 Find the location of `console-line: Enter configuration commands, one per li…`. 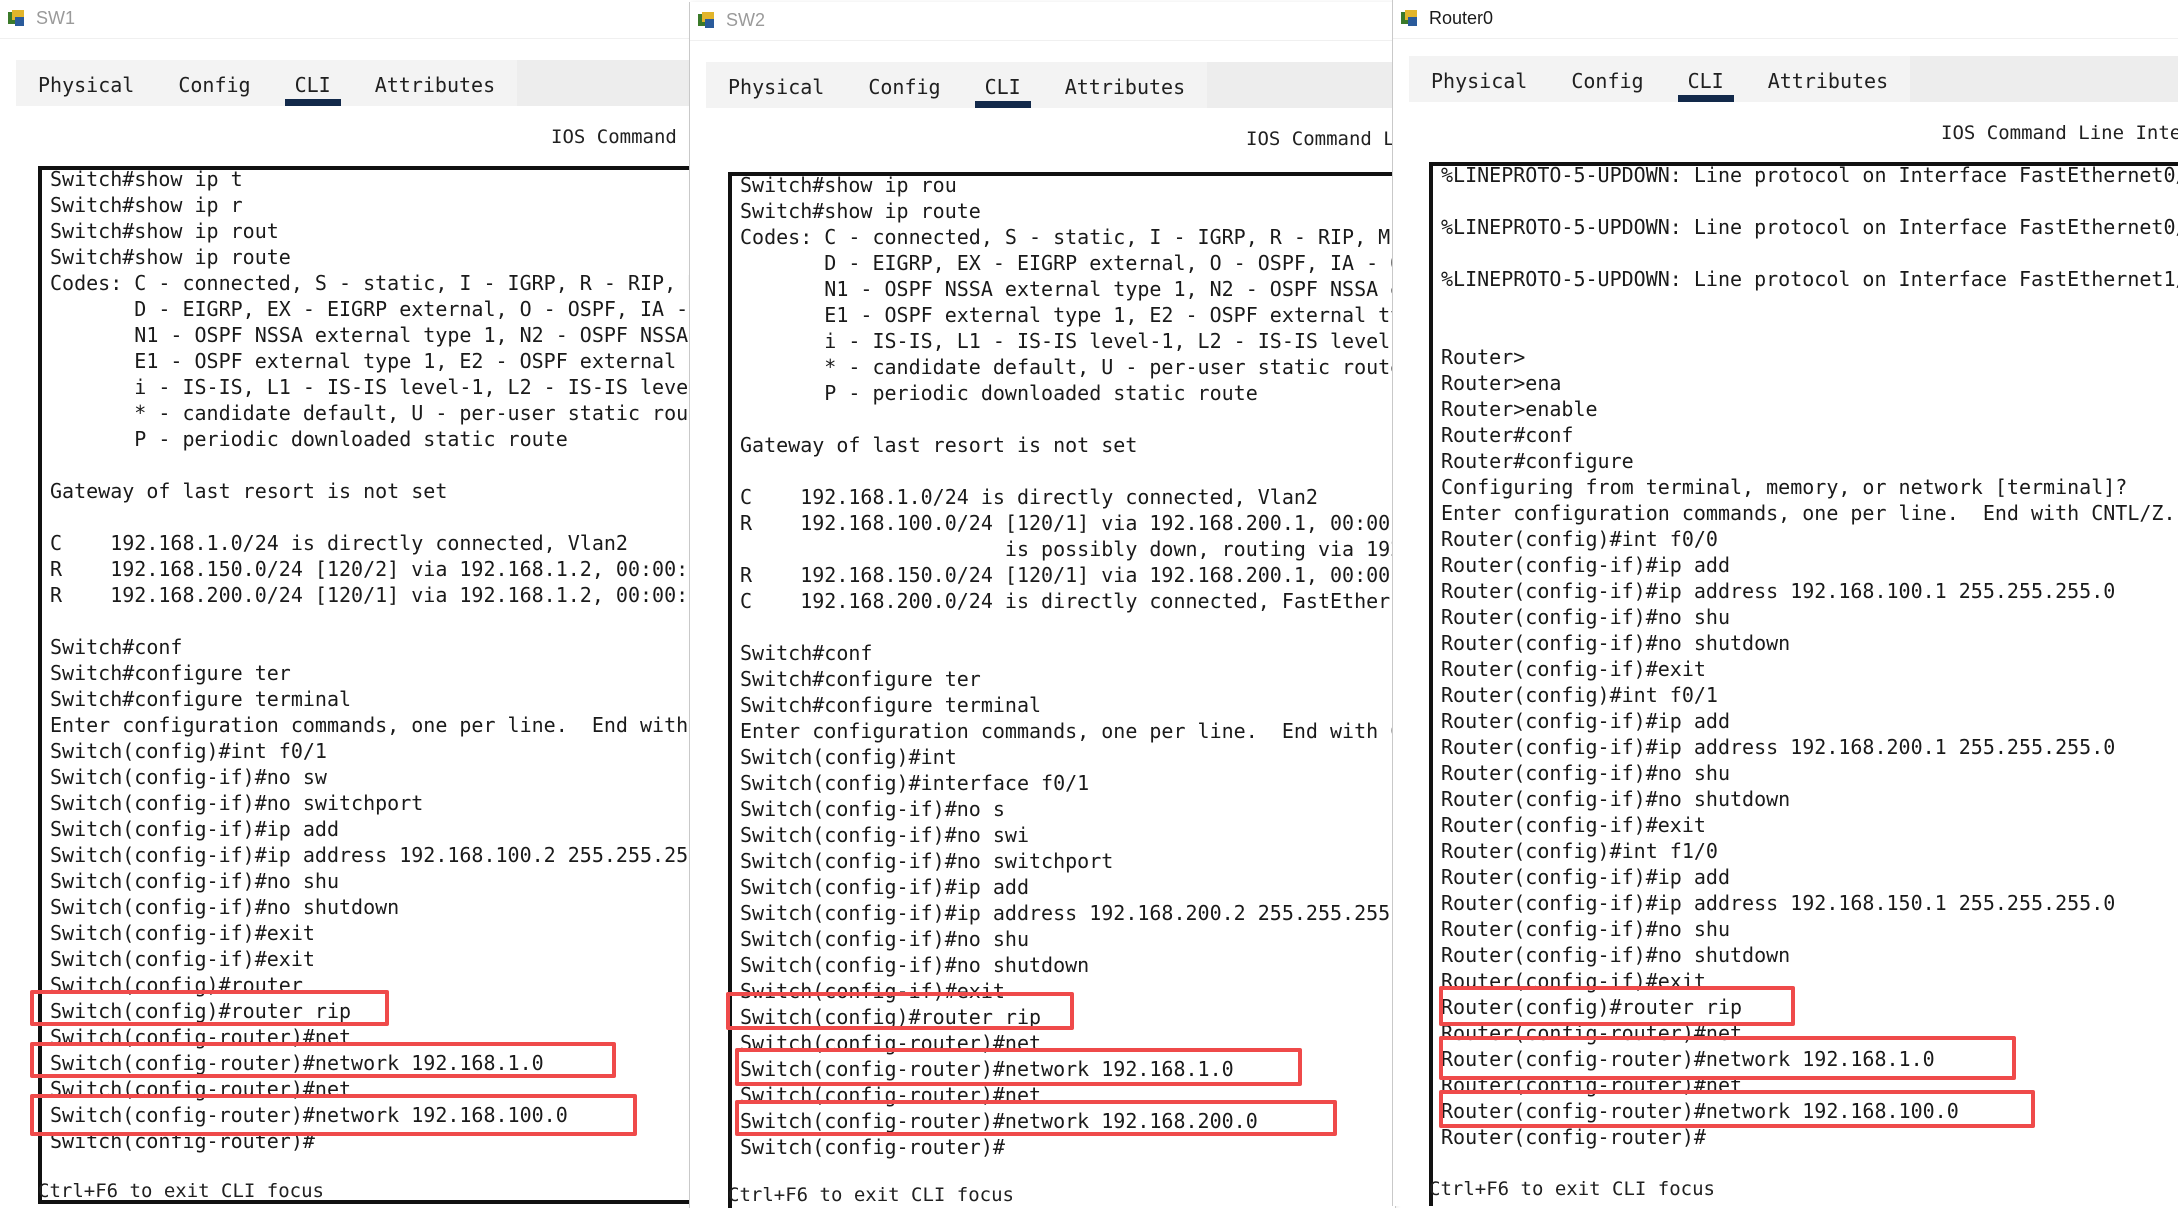

console-line: Enter configuration commands, one per li… is located at coordinates (1808, 513).